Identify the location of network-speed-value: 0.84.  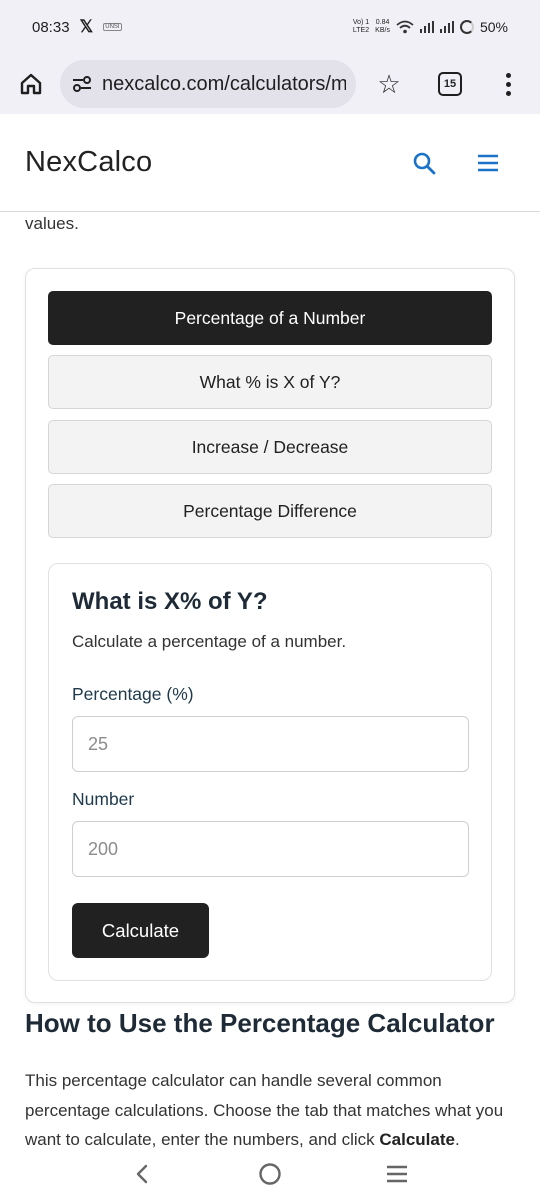
(382, 22).